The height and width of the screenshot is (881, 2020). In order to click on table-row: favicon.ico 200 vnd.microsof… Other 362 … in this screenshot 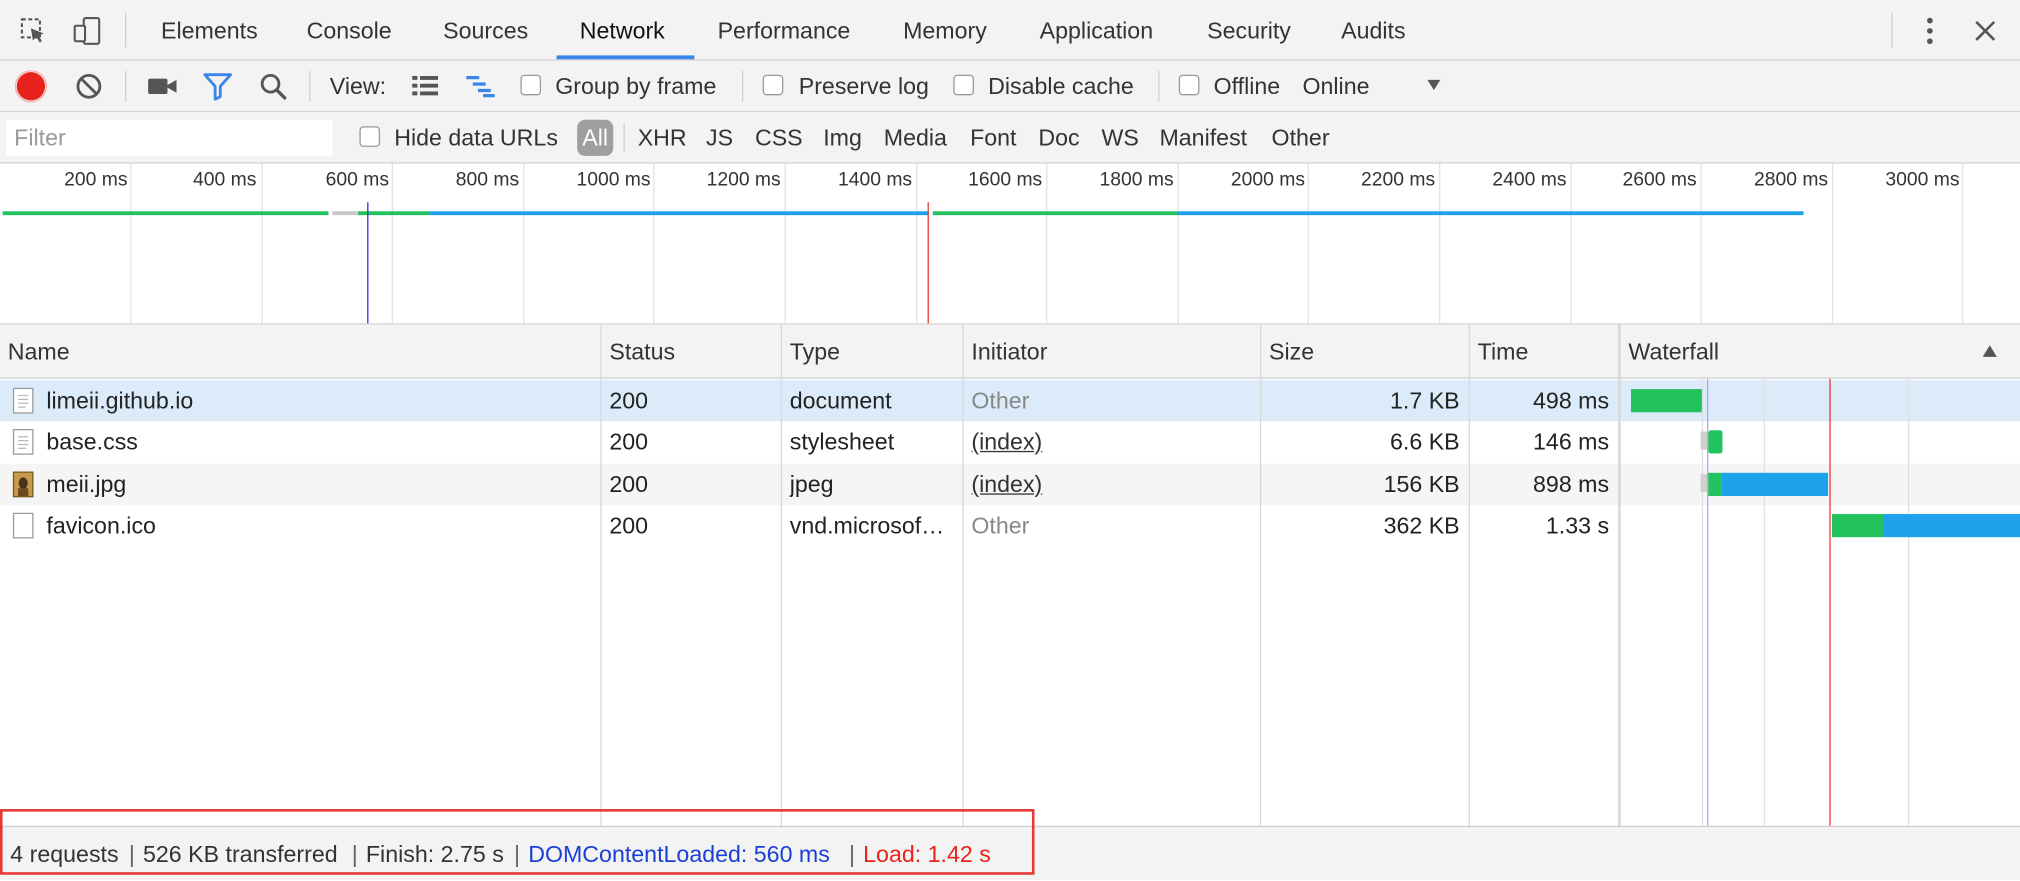, I will do `click(1010, 526)`.